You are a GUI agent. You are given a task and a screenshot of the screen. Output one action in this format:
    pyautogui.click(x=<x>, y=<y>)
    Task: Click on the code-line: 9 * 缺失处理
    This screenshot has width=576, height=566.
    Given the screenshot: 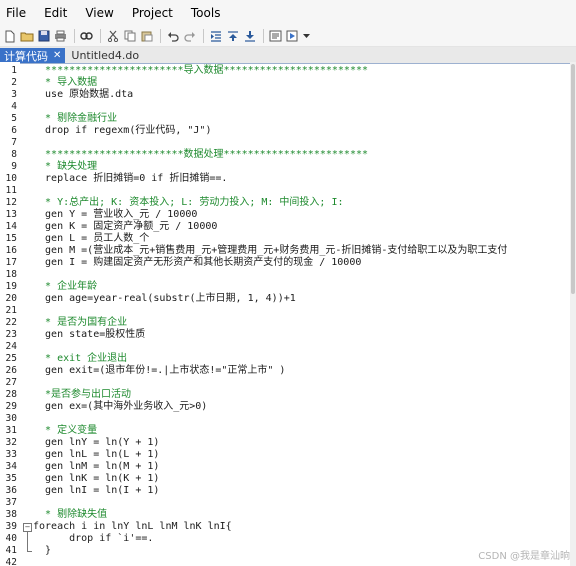 What is the action you would take?
    pyautogui.click(x=288, y=167)
    